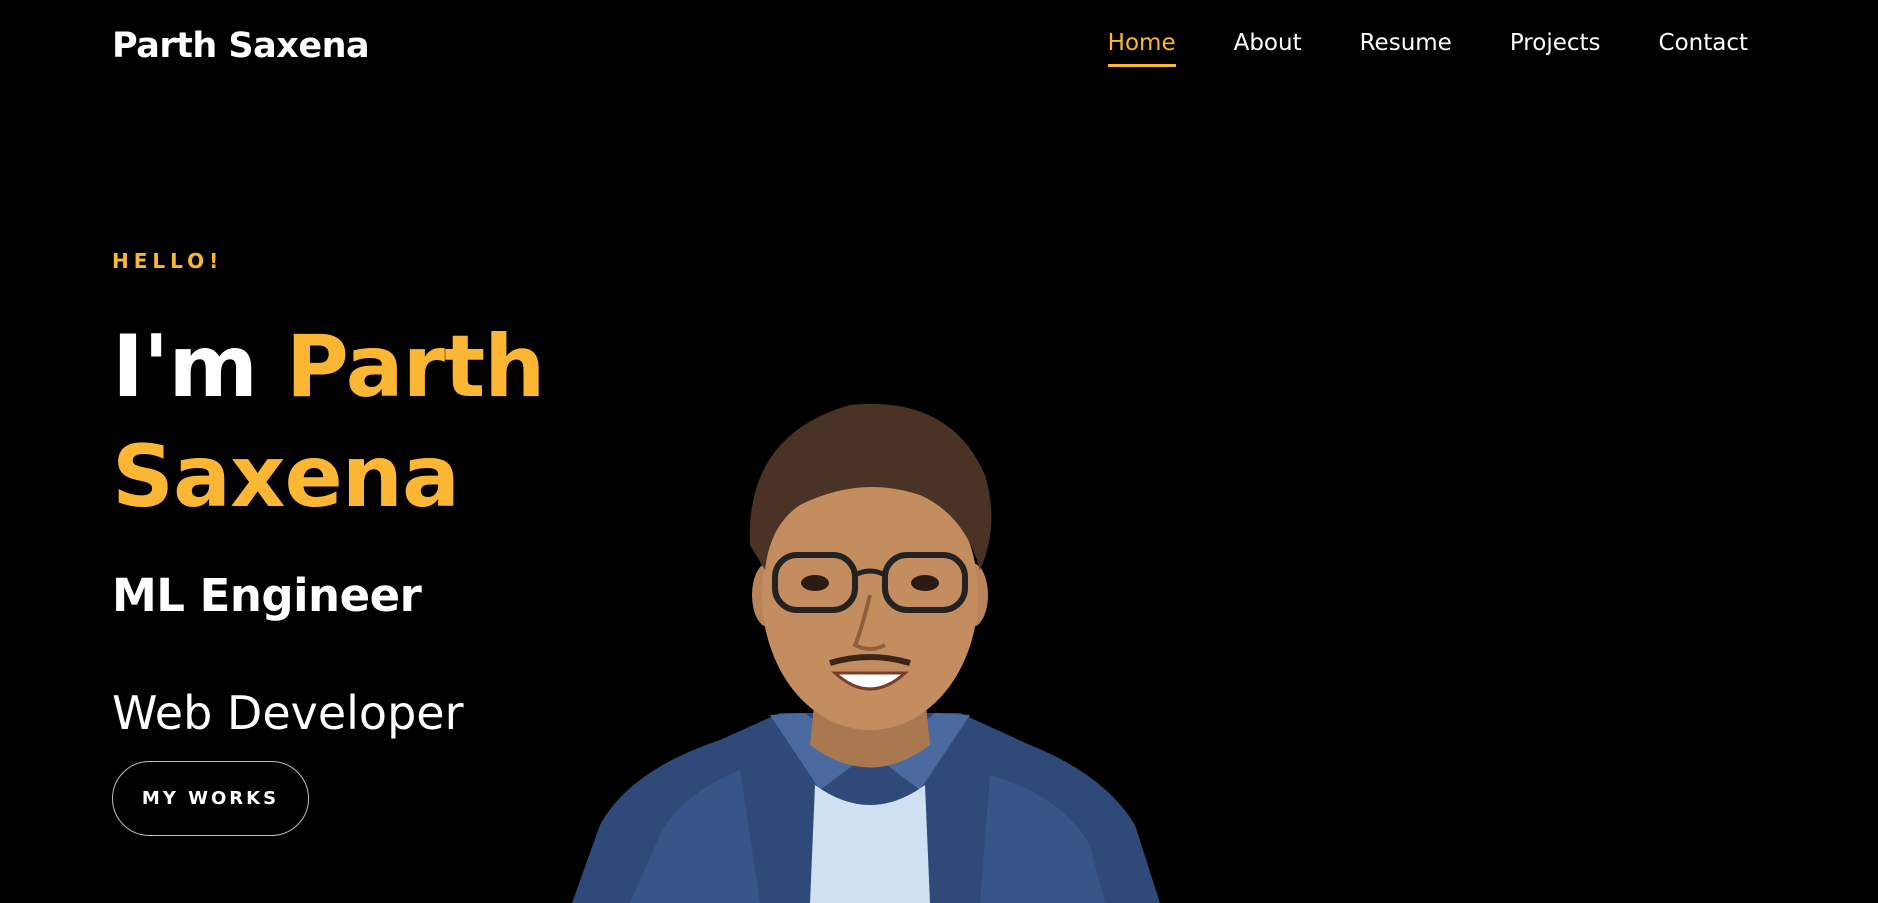 The width and height of the screenshot is (1878, 903). I want to click on site-logo: Parth Saxena, so click(241, 46).